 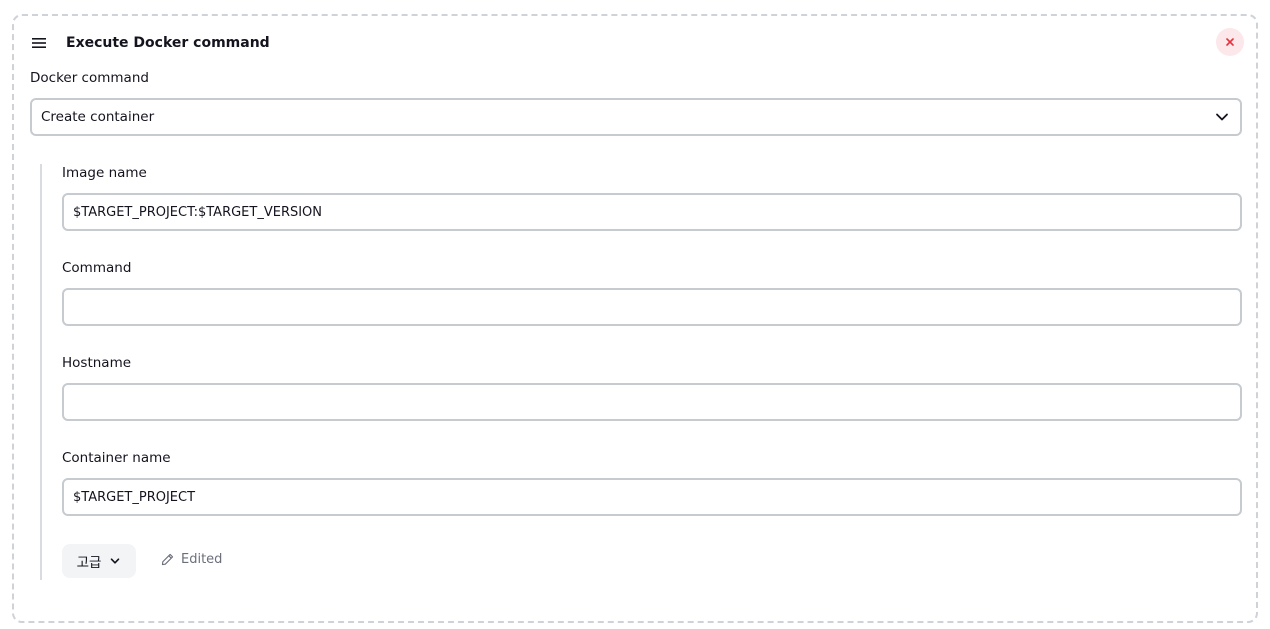 I want to click on command-input, so click(x=652, y=307).